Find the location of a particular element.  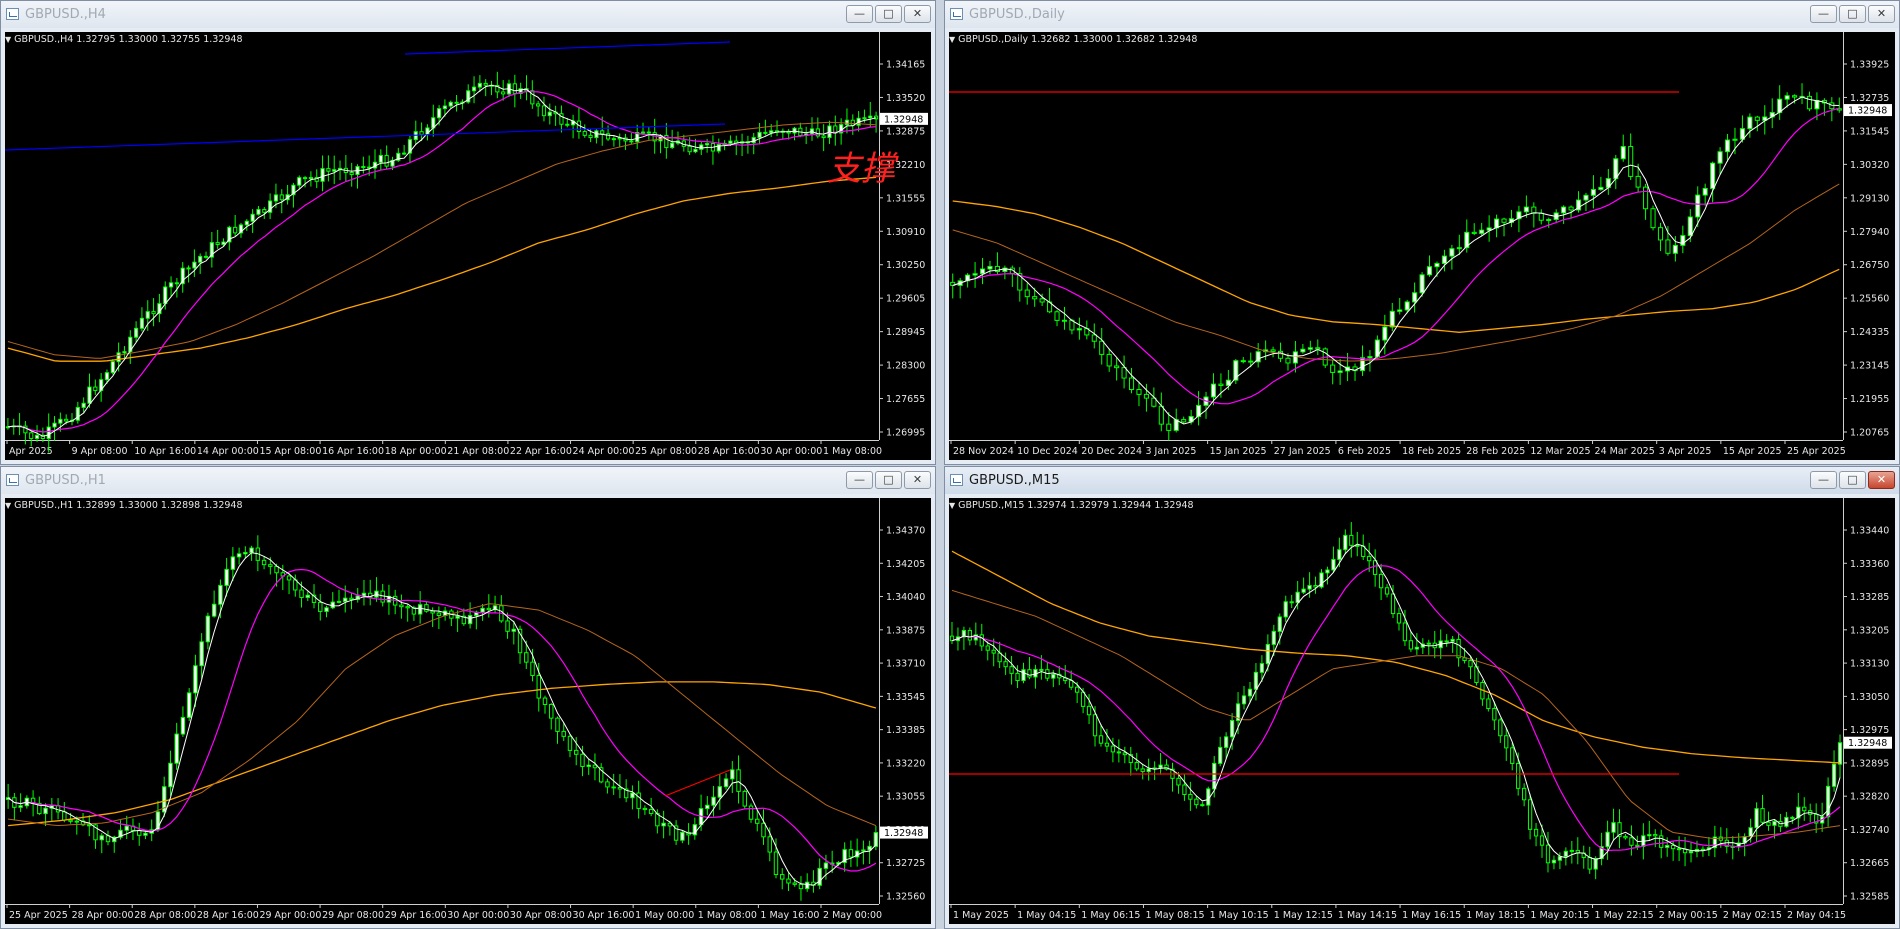

time-label: 29 Apr 16:00 is located at coordinates (416, 915).